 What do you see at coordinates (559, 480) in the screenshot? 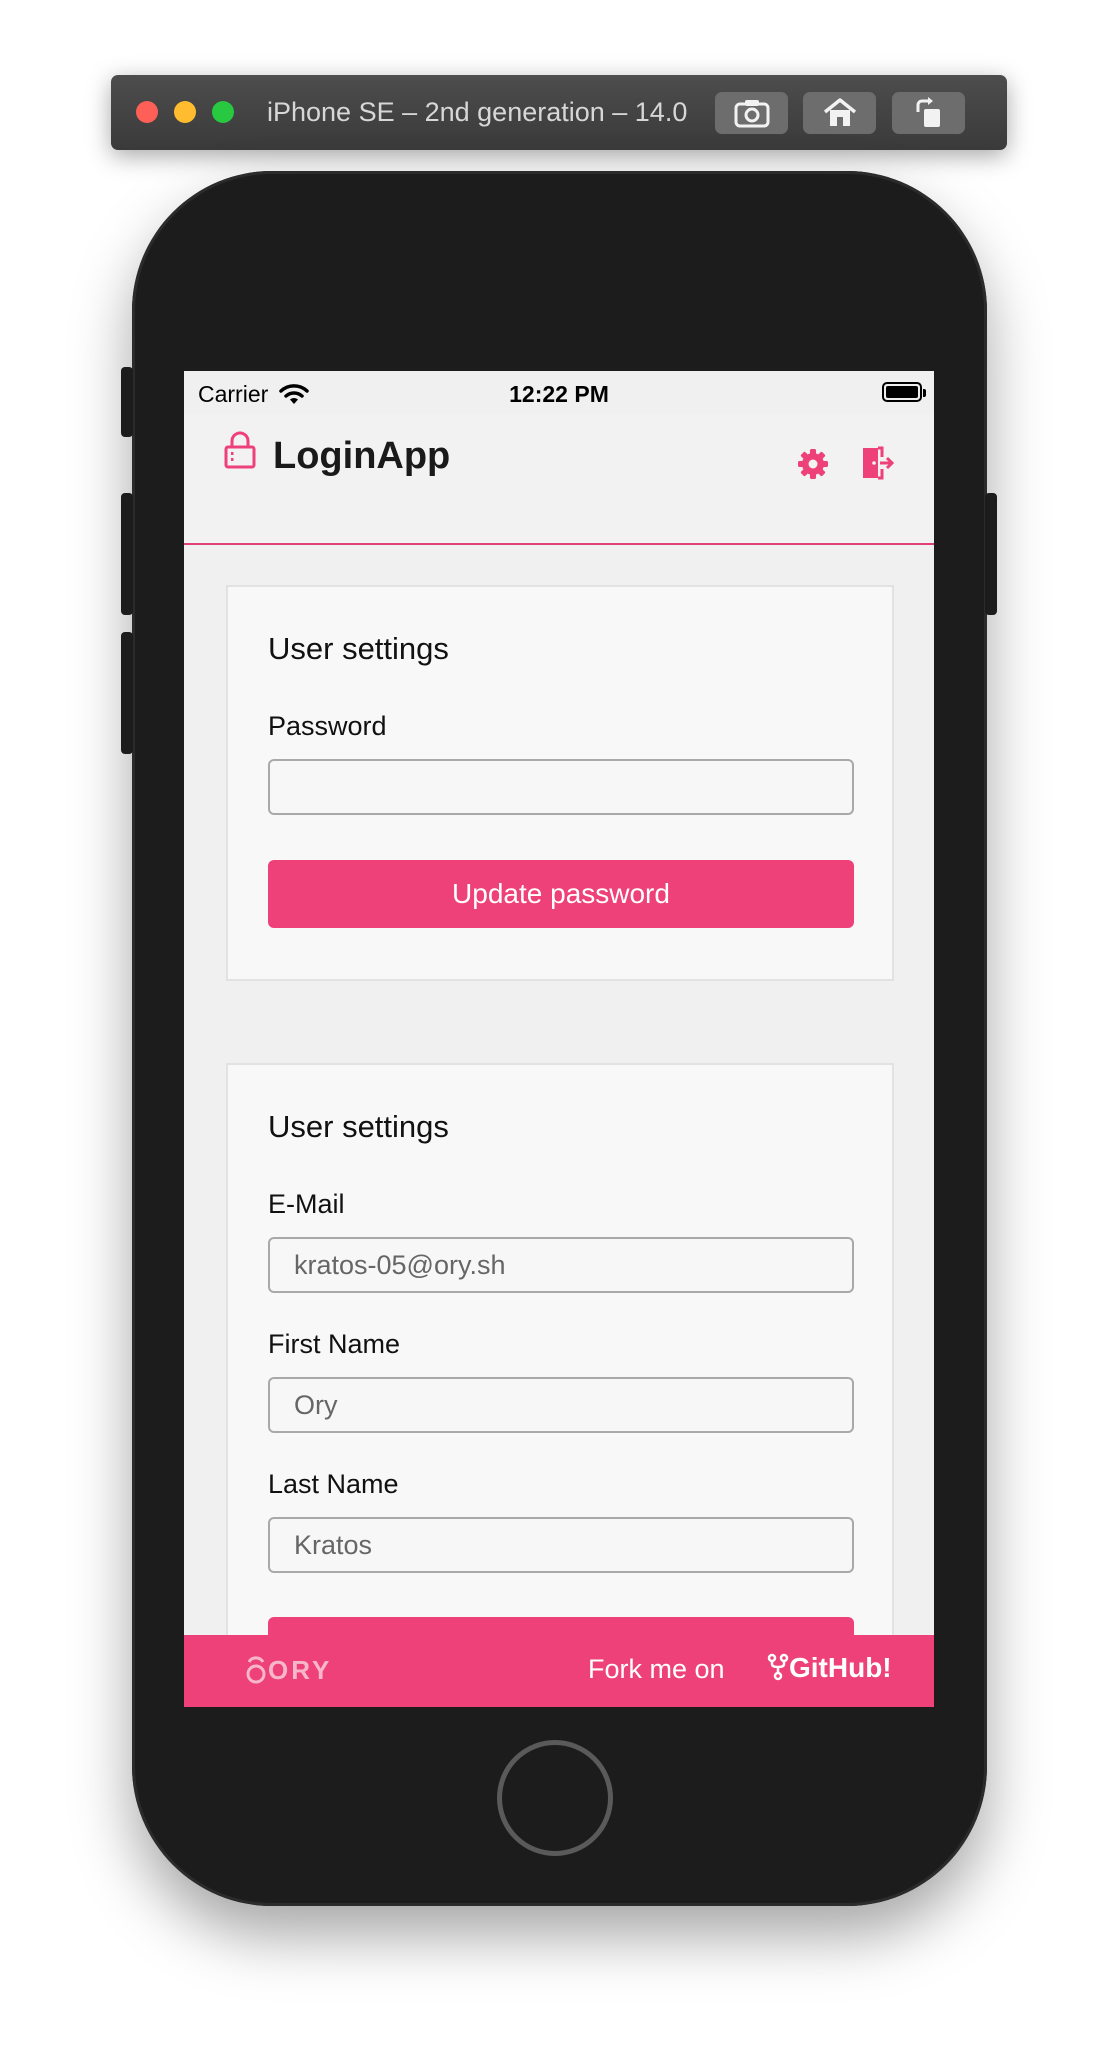
I see `app-header: LoginApp` at bounding box center [559, 480].